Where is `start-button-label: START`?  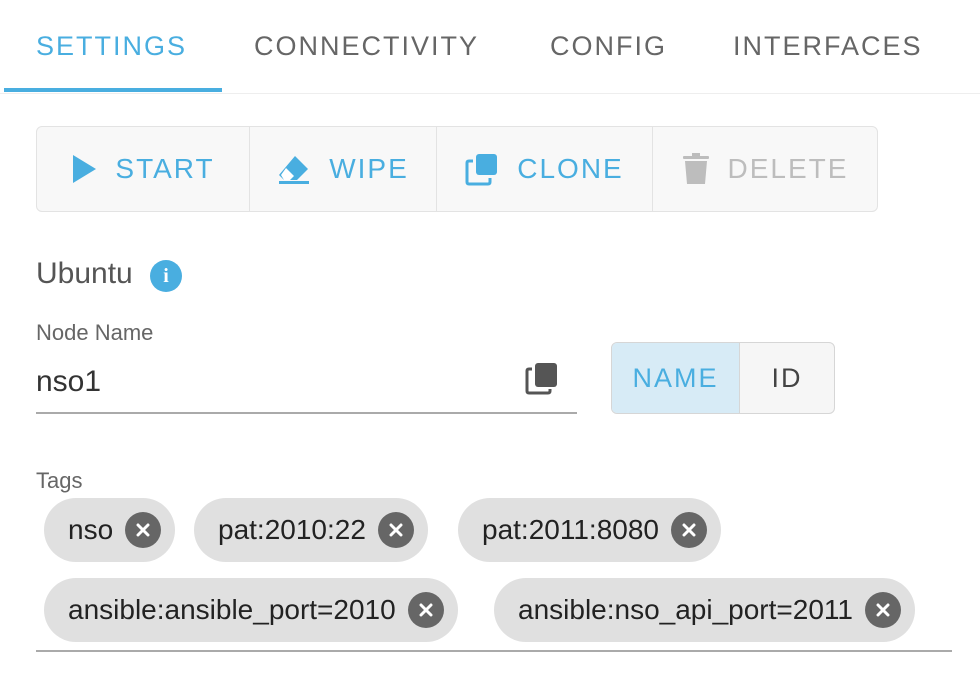
start-button-label: START is located at coordinates (165, 168).